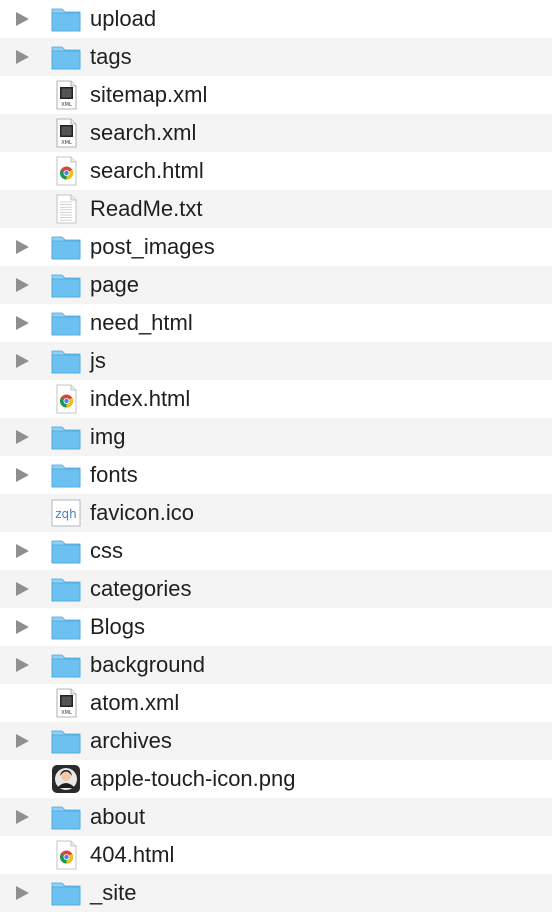 This screenshot has width=552, height=920. I want to click on item-name-label: apple-touch-icon.png, so click(193, 778).